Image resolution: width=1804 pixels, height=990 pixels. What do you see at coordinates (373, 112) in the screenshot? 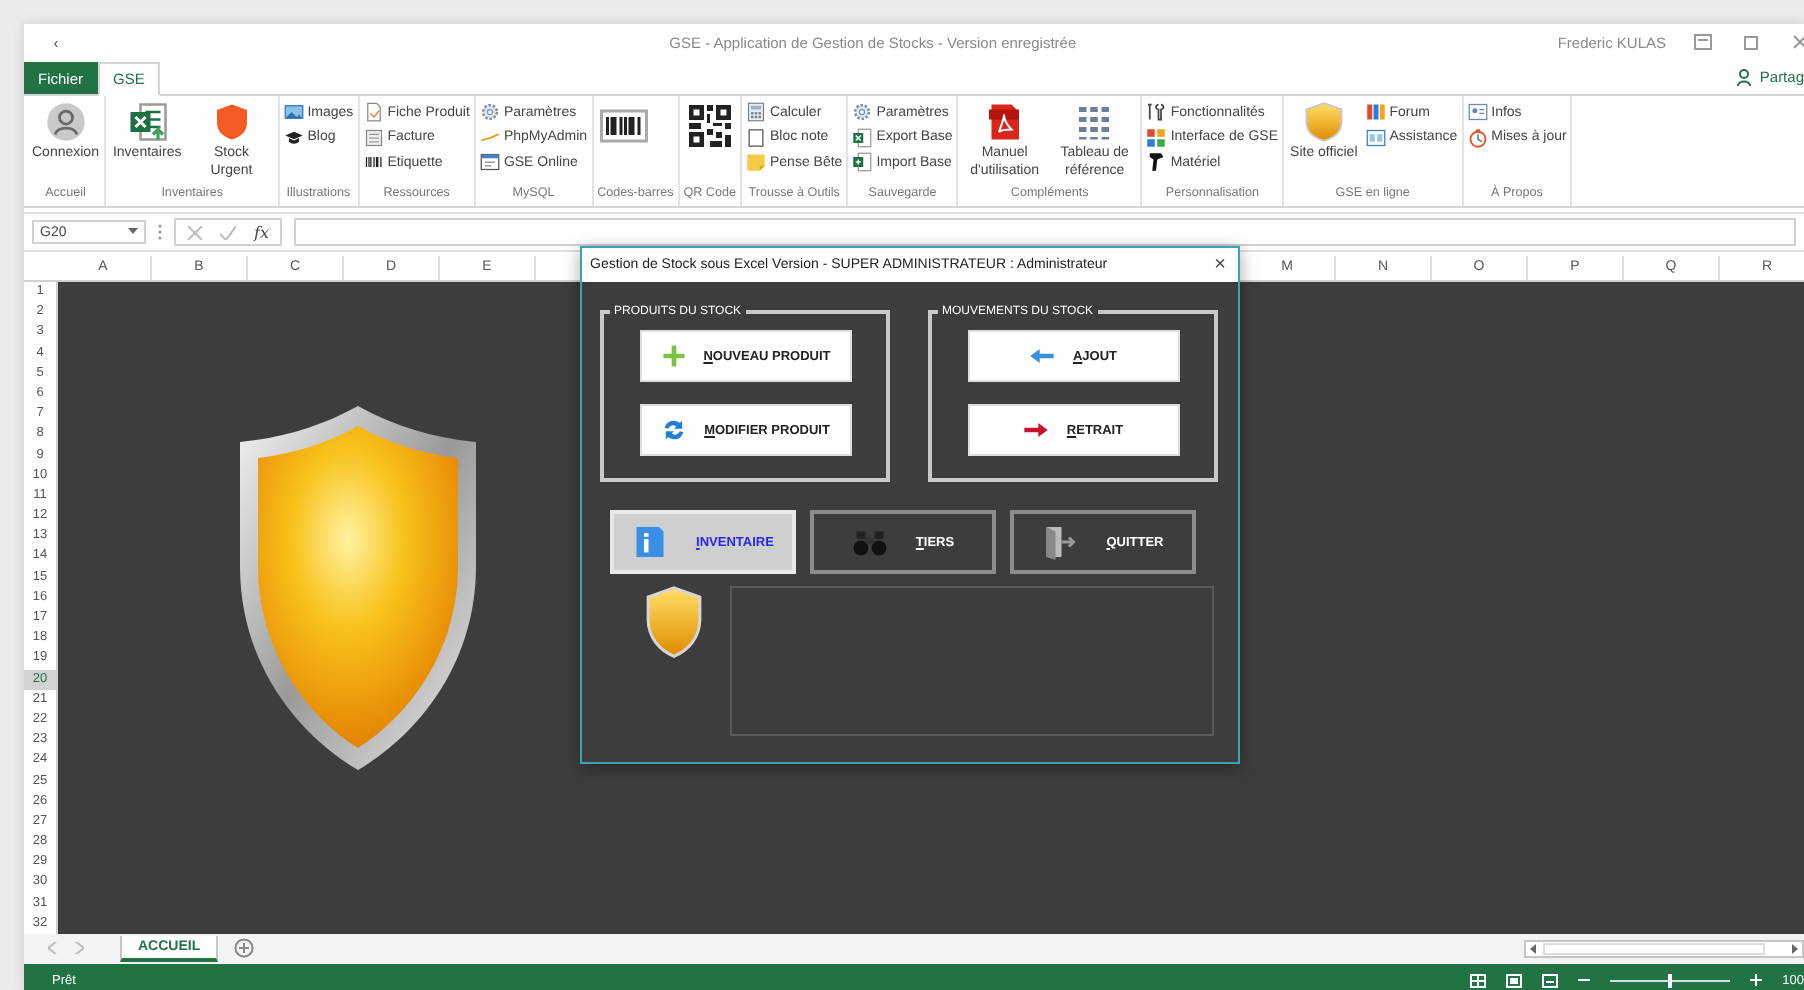
I see `document-icon` at bounding box center [373, 112].